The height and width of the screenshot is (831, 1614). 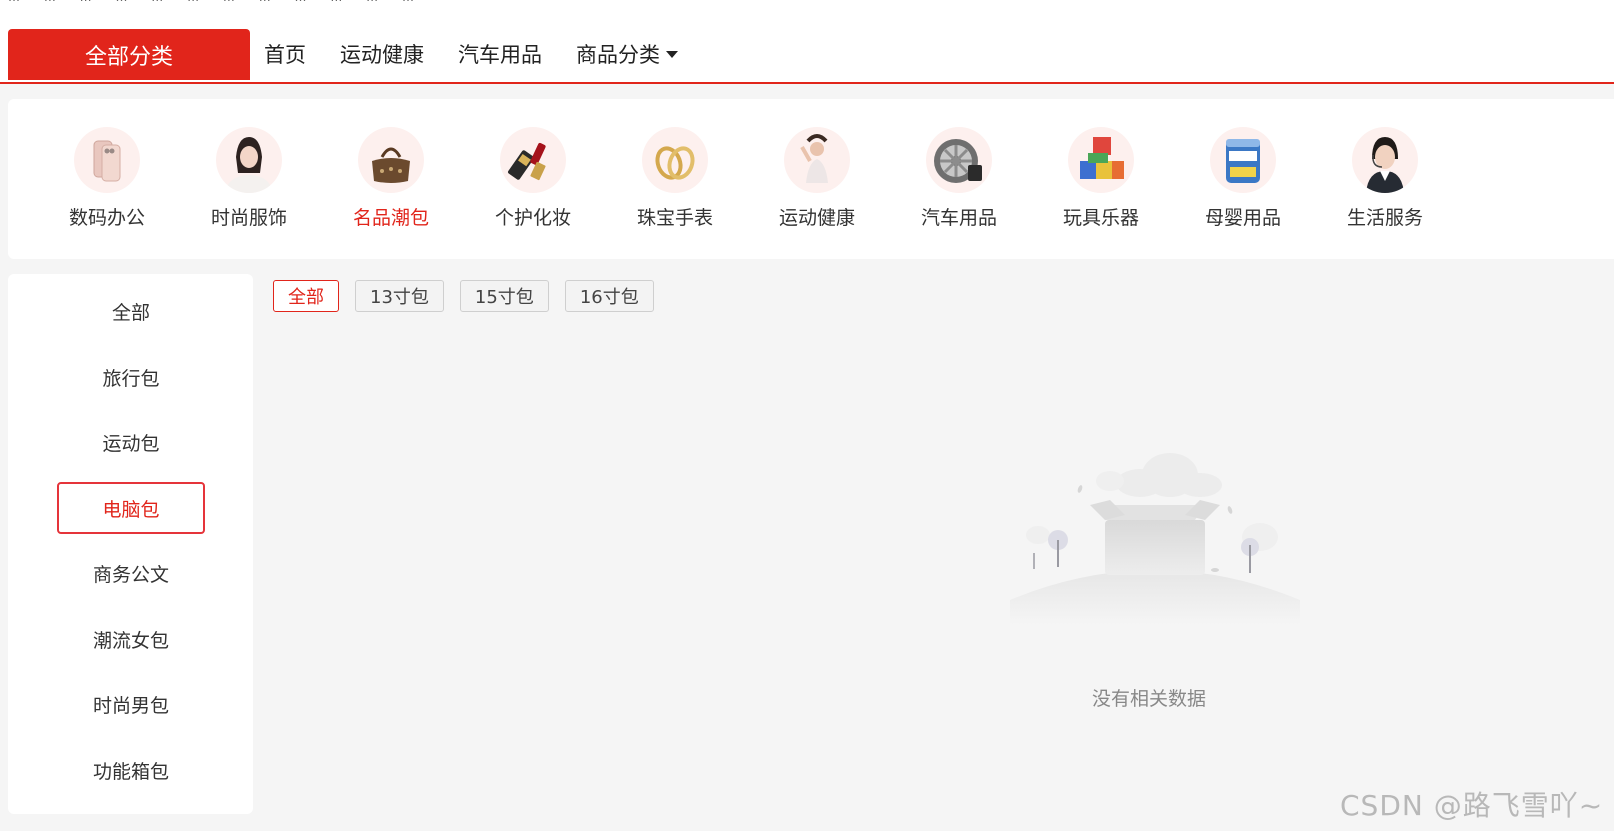 What do you see at coordinates (532, 218) in the screenshot?
I see `category-label: 个护化妆` at bounding box center [532, 218].